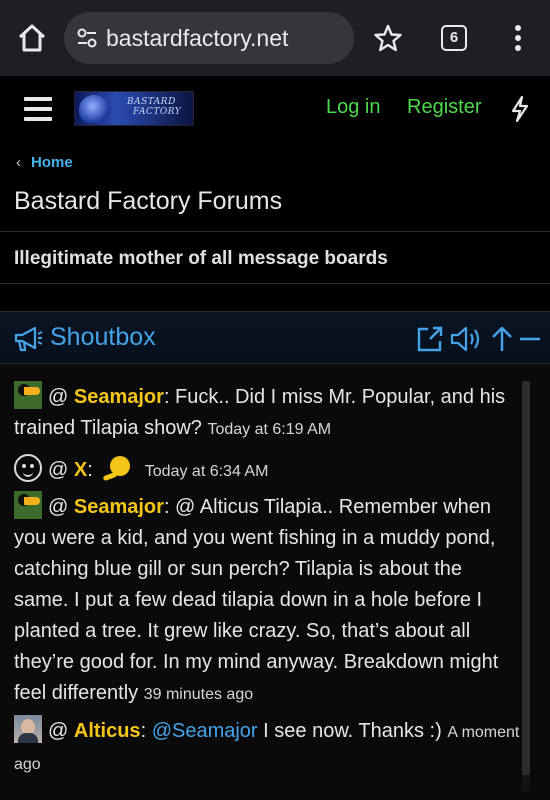 Image resolution: width=550 pixels, height=800 pixels. What do you see at coordinates (275, 338) in the screenshot?
I see `shoutbox-header: Shoutbox` at bounding box center [275, 338].